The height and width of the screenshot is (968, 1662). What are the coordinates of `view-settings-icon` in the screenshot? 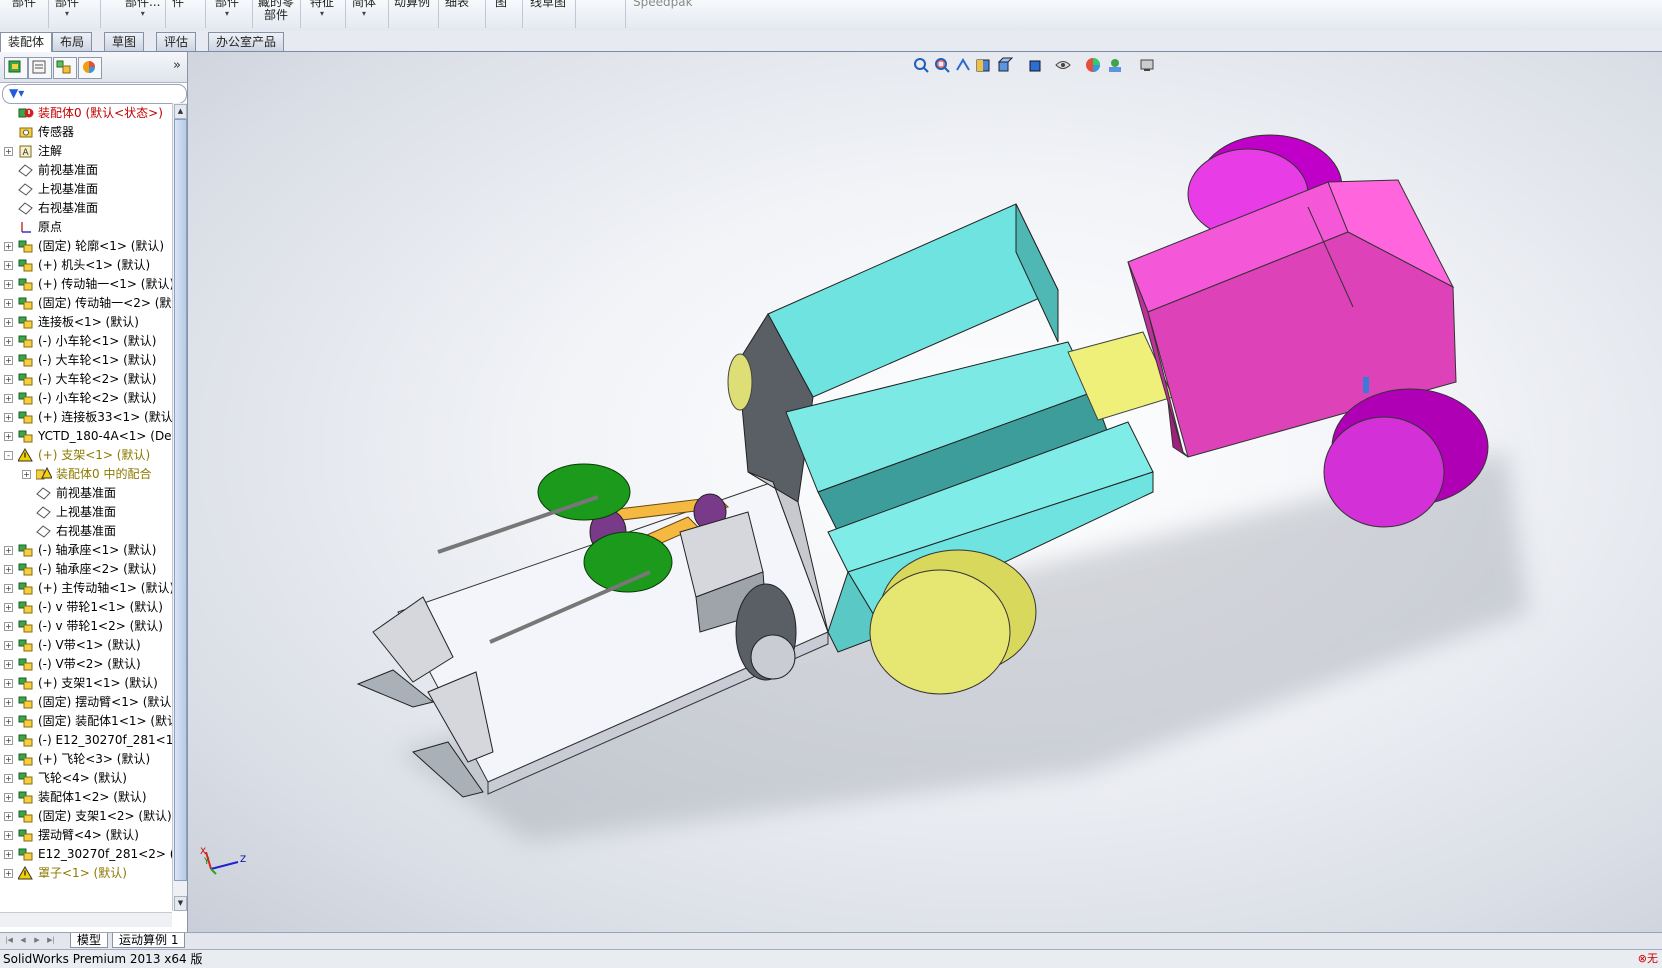 It's located at (1147, 65).